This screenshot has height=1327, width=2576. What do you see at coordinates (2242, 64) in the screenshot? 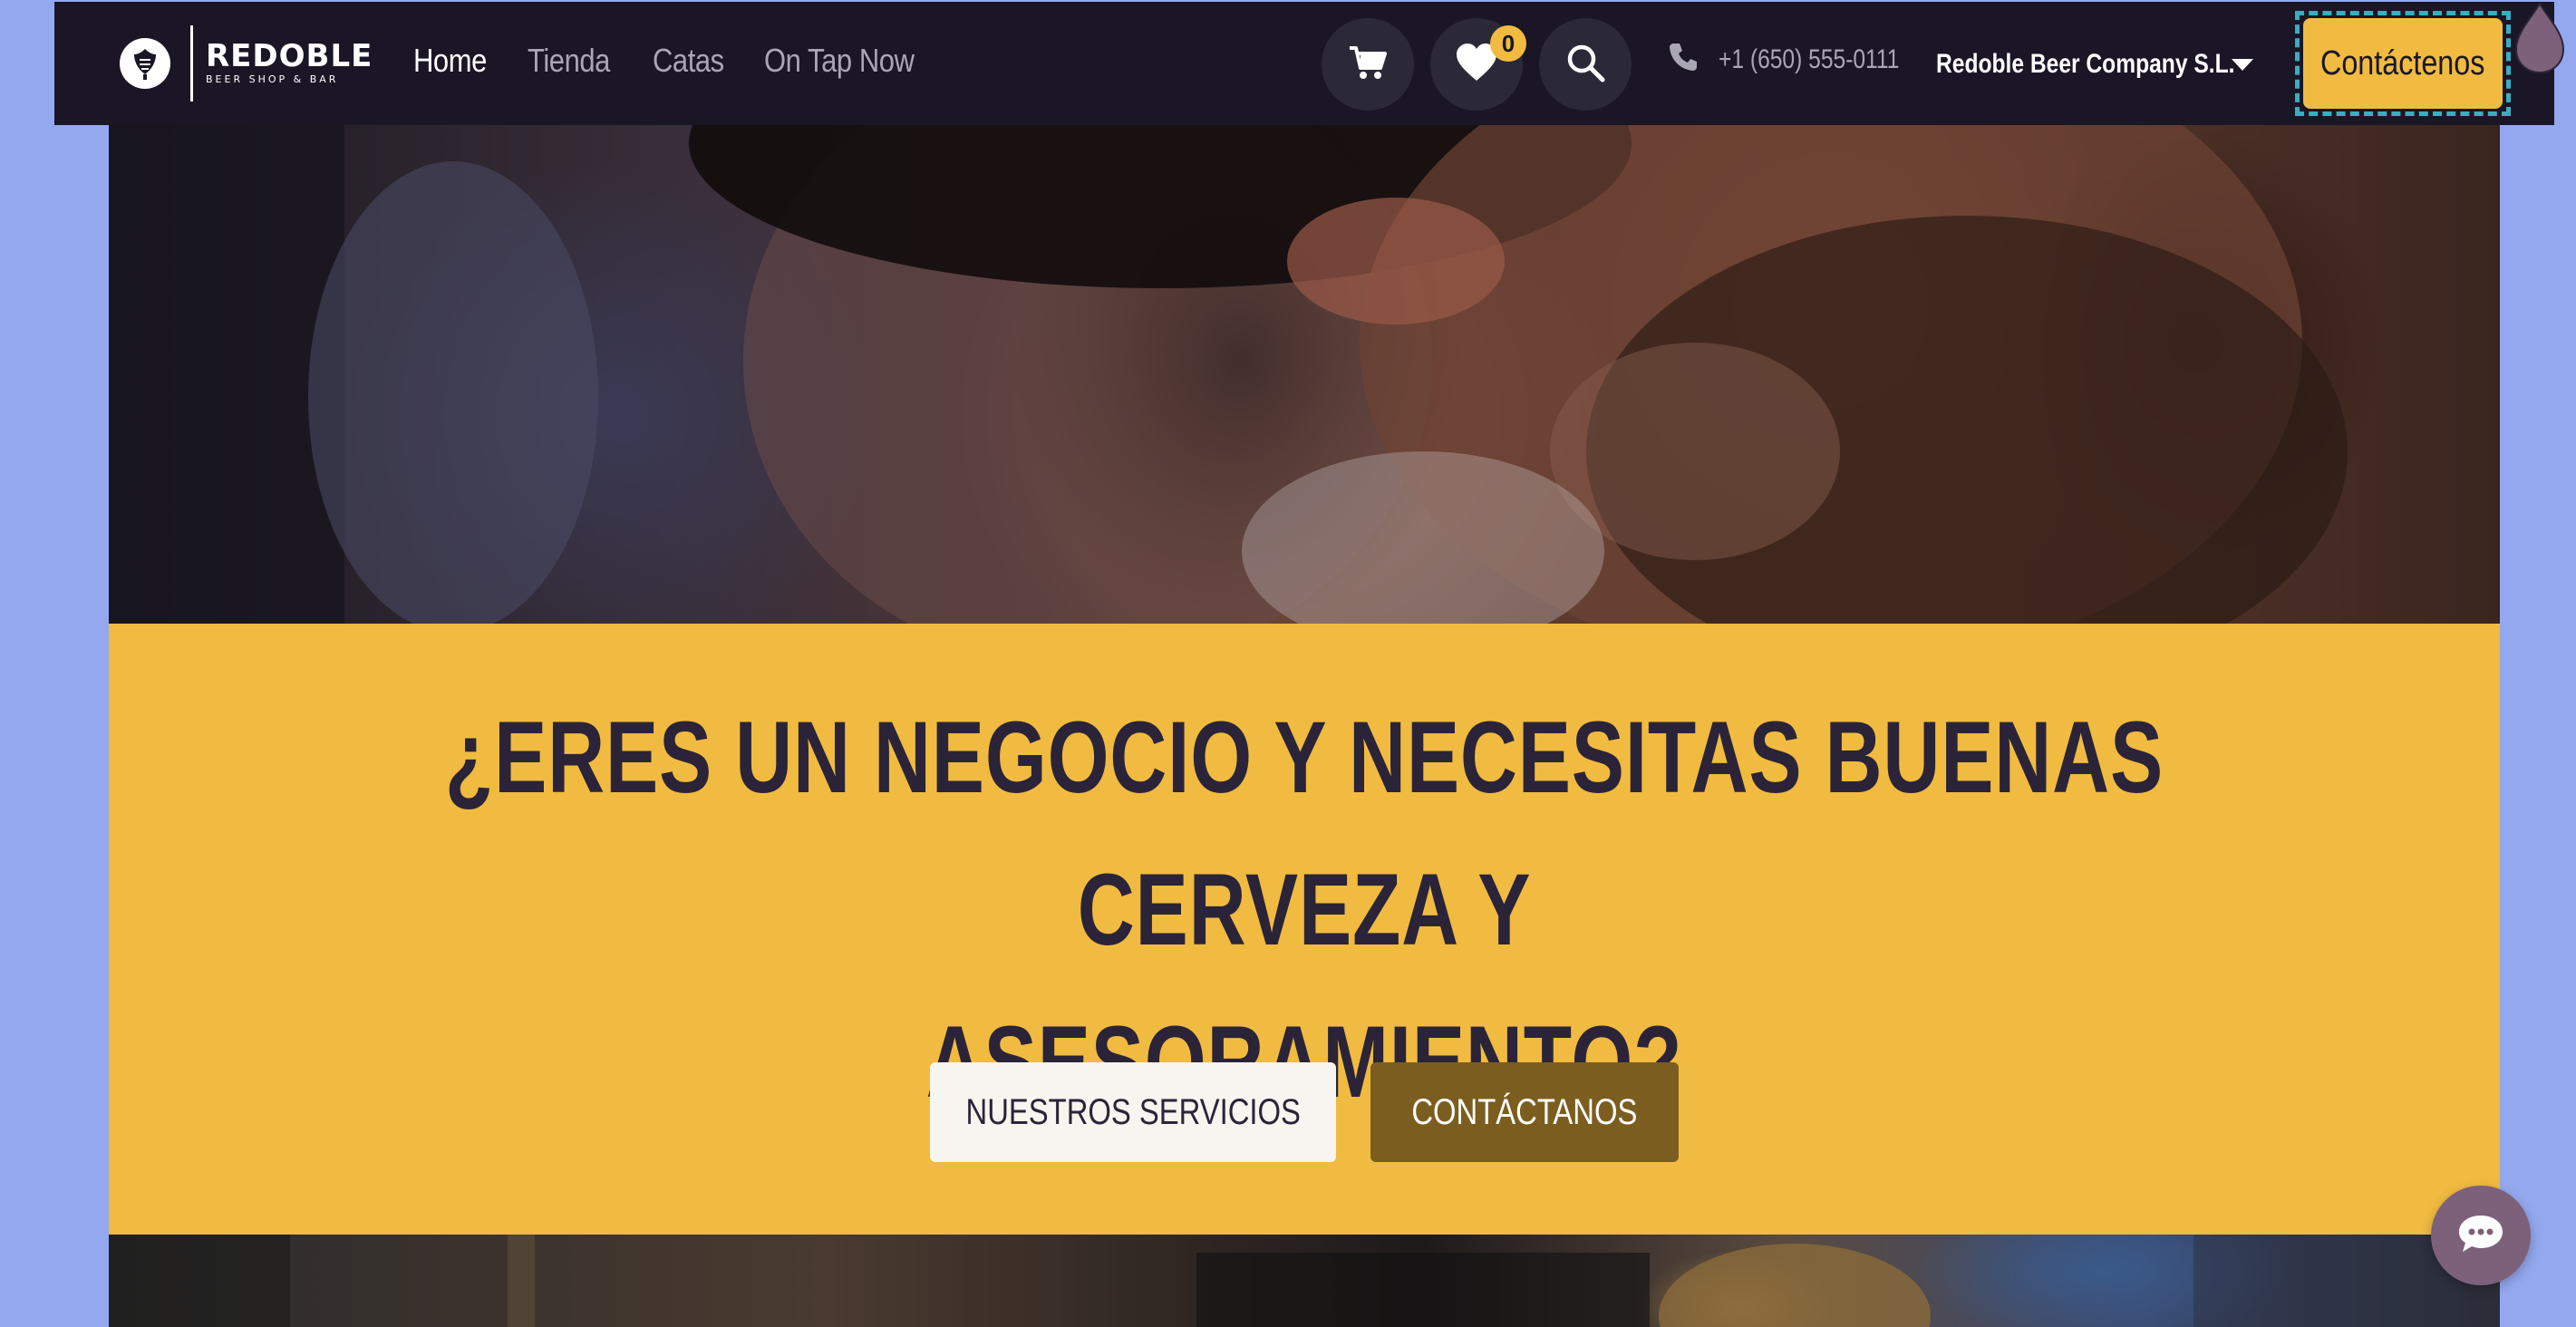
I see `chevron-down-icon` at bounding box center [2242, 64].